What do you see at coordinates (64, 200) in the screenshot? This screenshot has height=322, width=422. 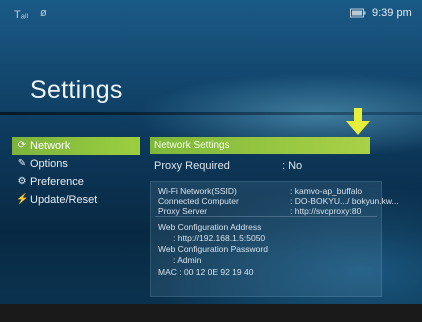 I see `menu-item-label: Update/Reset` at bounding box center [64, 200].